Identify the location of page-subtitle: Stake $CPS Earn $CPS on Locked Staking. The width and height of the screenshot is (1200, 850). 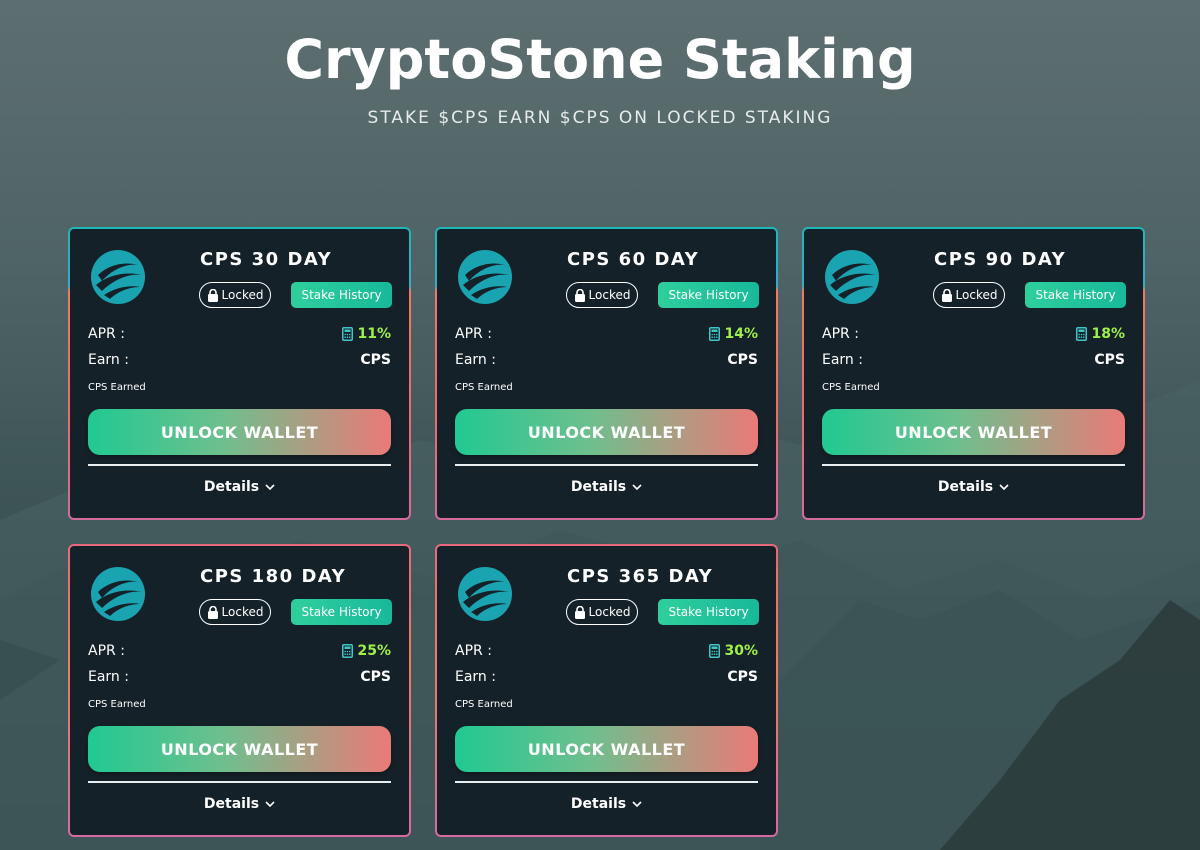
(600, 118).